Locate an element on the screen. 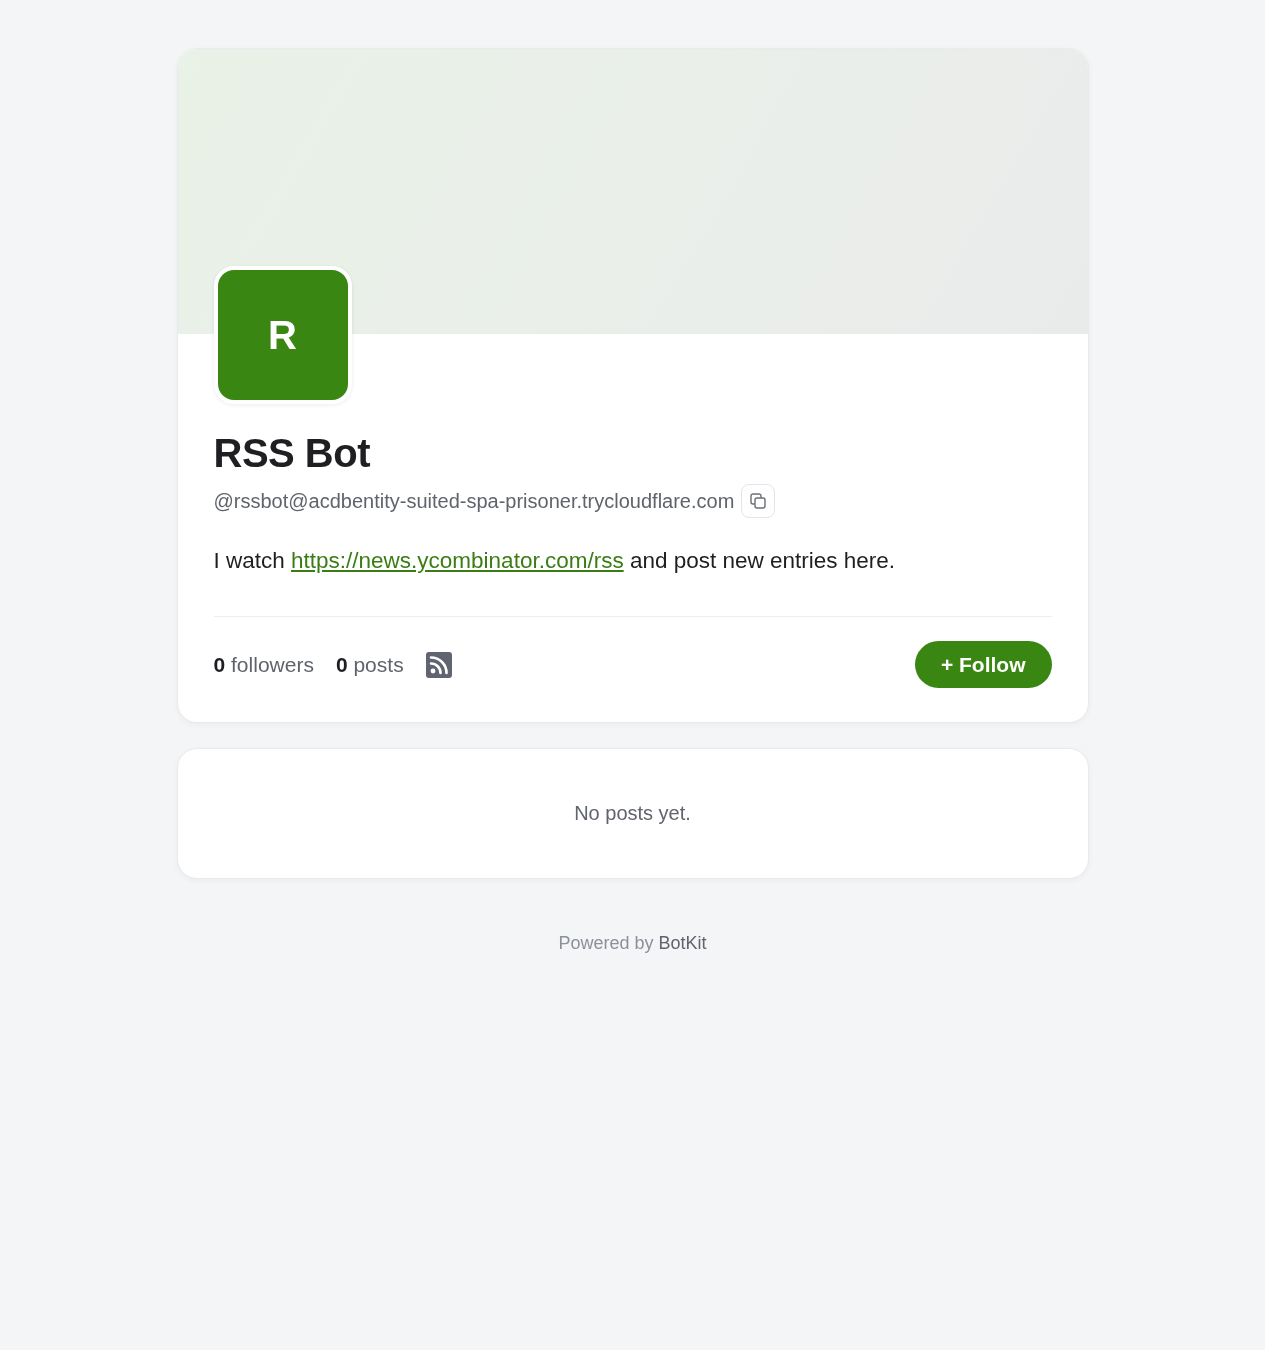 The image size is (1265, 1350). rss-icon is located at coordinates (438, 664).